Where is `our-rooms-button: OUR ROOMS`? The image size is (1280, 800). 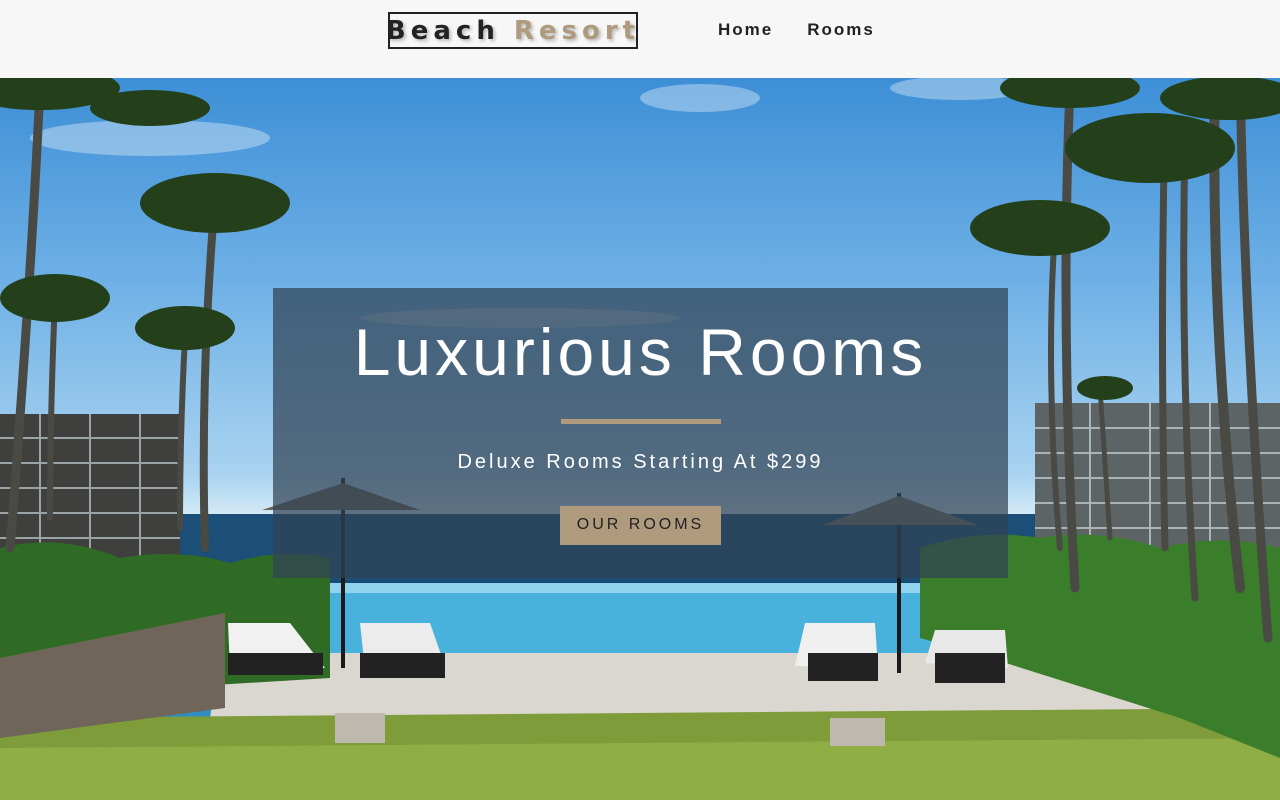 our-rooms-button: OUR ROOMS is located at coordinates (640, 525).